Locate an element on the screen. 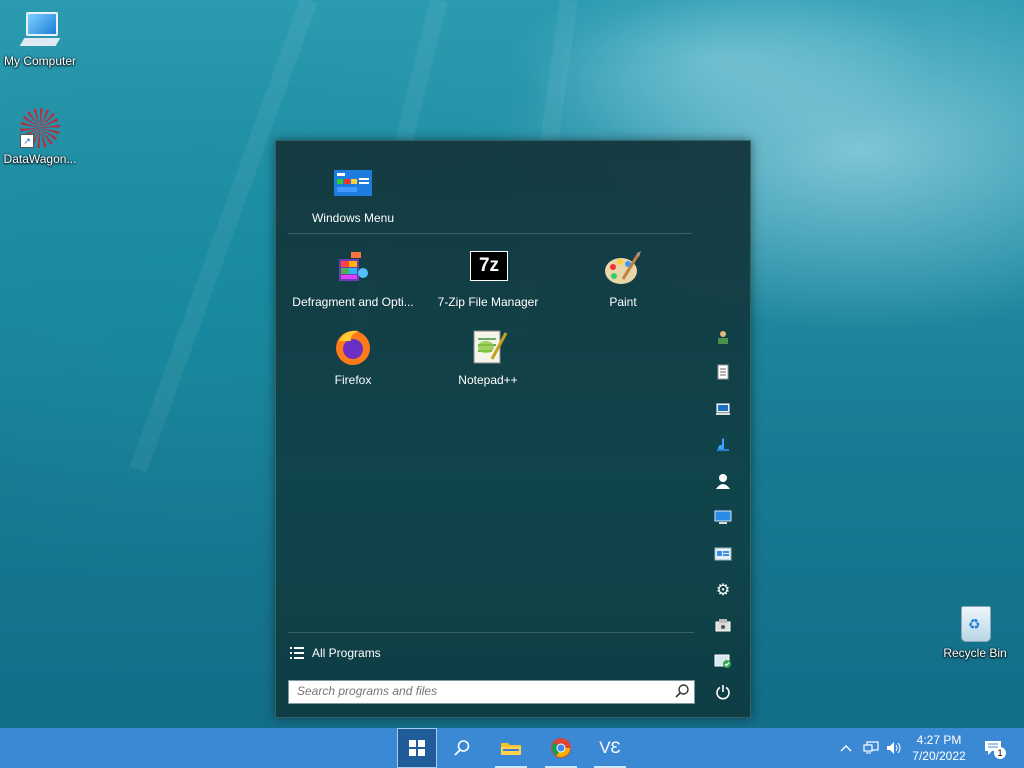  paint-palette-icon is located at coordinates (623, 269).